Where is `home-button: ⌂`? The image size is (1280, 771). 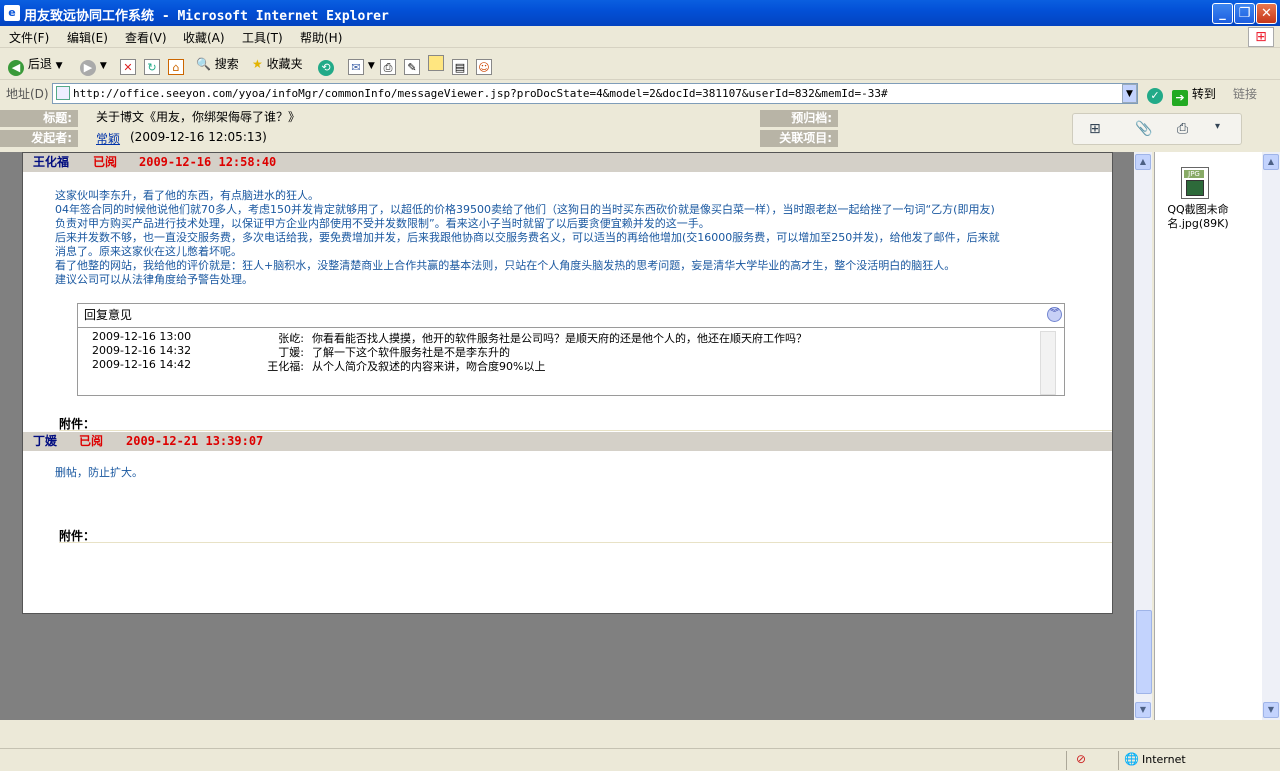
home-button: ⌂ is located at coordinates (176, 64).